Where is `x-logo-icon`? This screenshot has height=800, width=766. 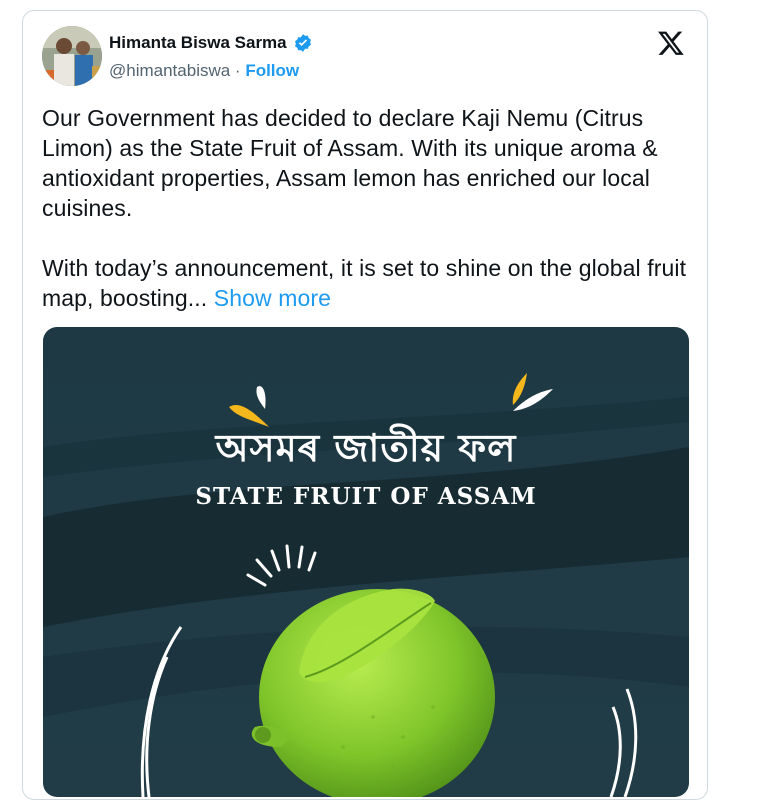
x-logo-icon is located at coordinates (671, 43).